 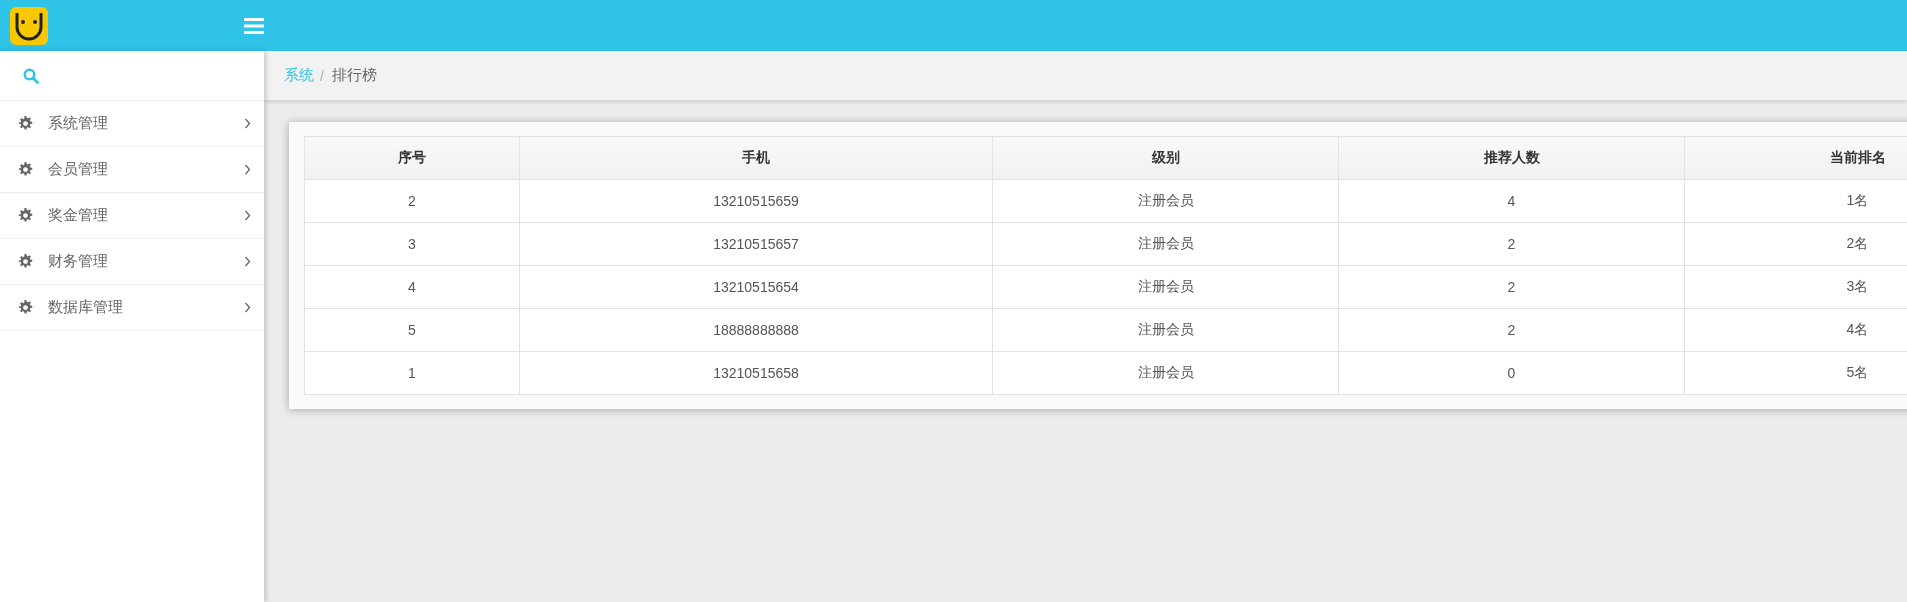 I want to click on table-cell: 13210515658, so click(x=756, y=373).